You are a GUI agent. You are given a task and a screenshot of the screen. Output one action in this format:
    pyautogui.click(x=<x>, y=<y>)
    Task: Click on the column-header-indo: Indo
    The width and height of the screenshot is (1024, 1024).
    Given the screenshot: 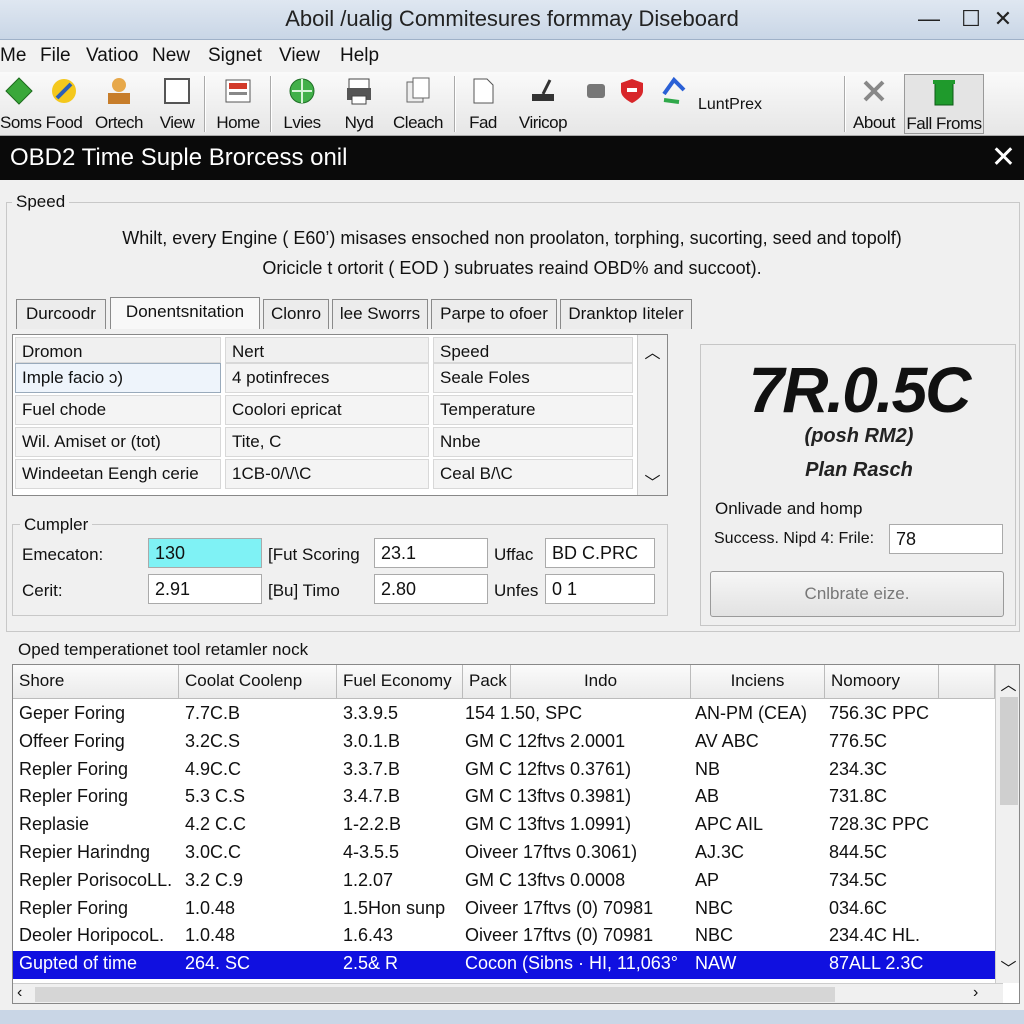 What is the action you would take?
    pyautogui.click(x=601, y=682)
    